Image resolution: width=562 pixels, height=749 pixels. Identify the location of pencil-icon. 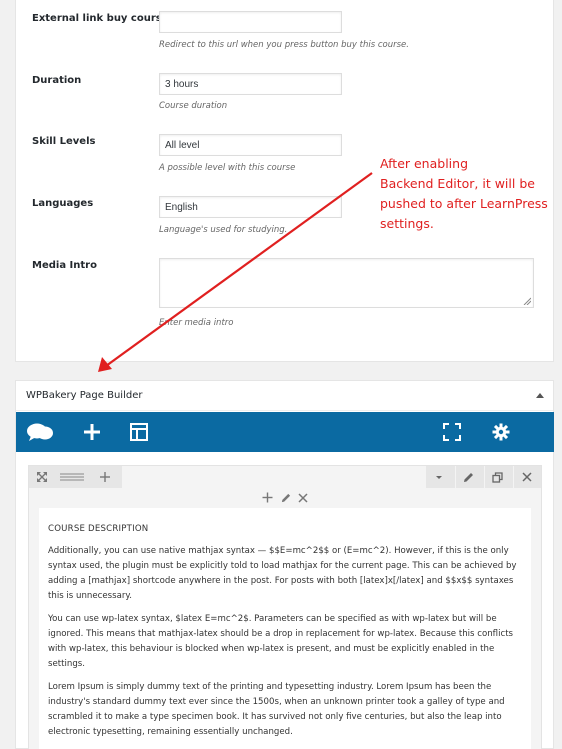
(468, 477).